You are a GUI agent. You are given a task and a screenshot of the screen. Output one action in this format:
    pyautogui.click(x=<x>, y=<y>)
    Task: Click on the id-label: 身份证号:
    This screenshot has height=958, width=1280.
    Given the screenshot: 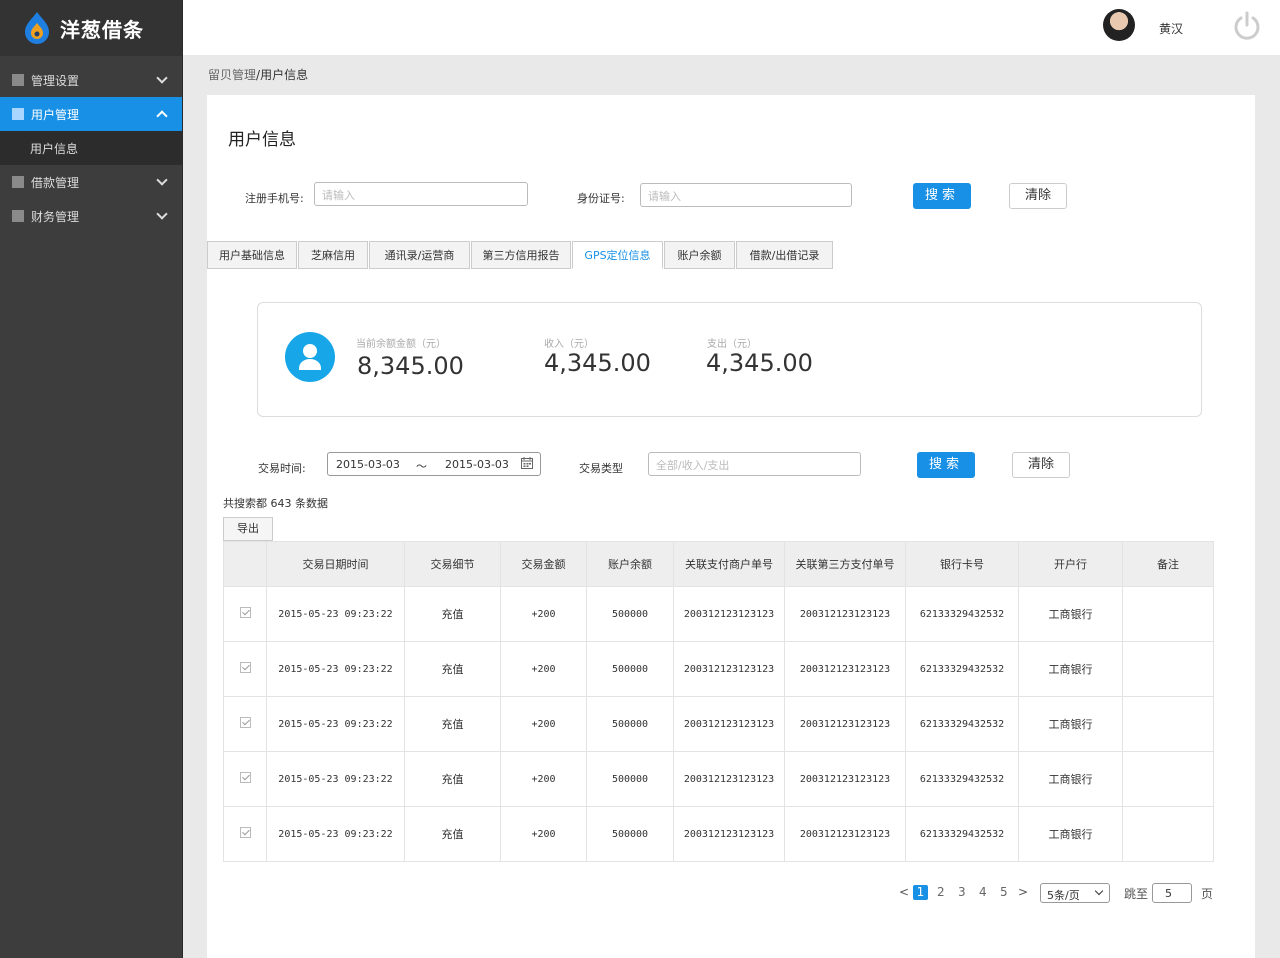 What is the action you would take?
    pyautogui.click(x=601, y=198)
    